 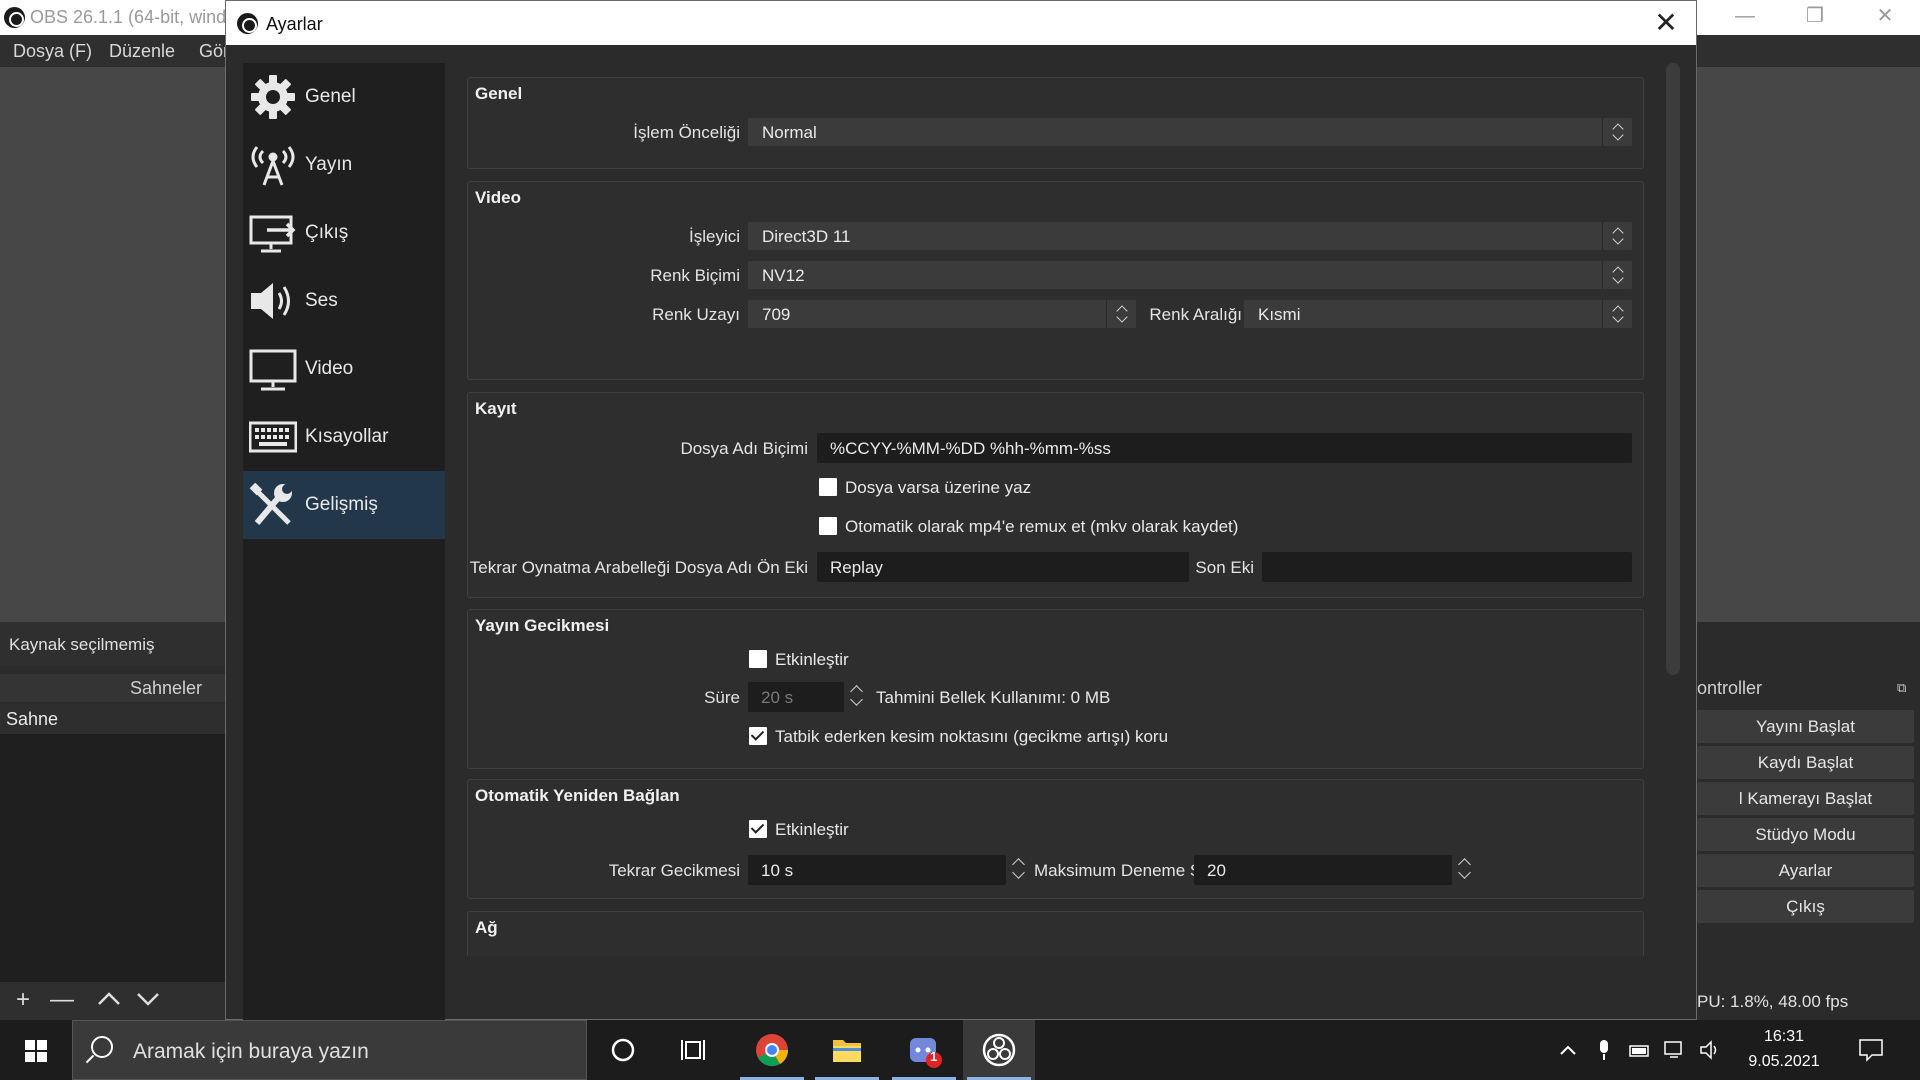 What do you see at coordinates (1784, 1062) in the screenshot?
I see `clock-date: 9.05.2021` at bounding box center [1784, 1062].